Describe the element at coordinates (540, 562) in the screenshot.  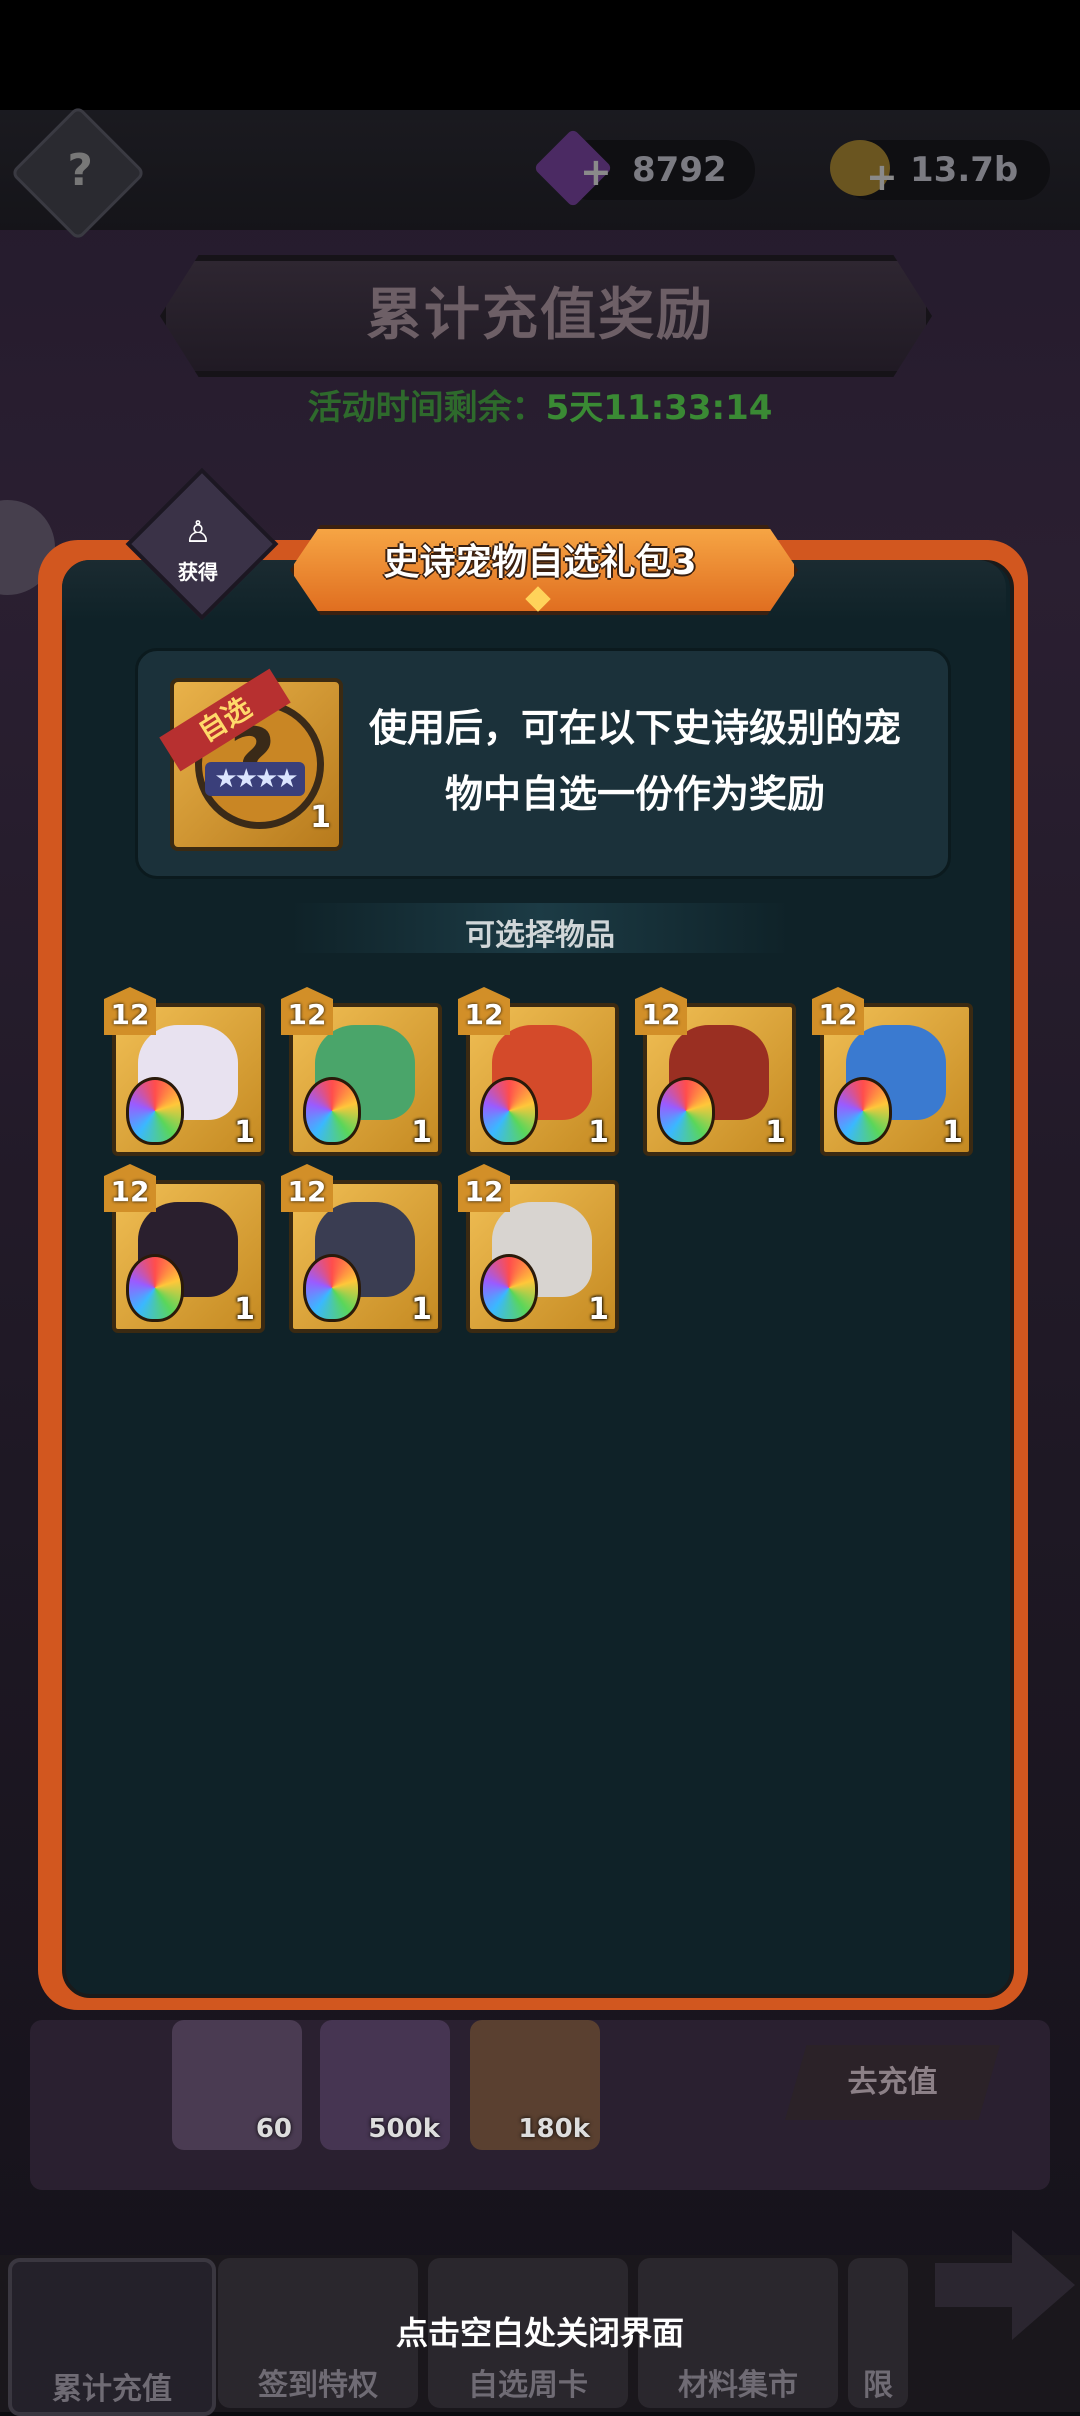
I see `modal-title: 史诗宠物自选礼包3` at that location.